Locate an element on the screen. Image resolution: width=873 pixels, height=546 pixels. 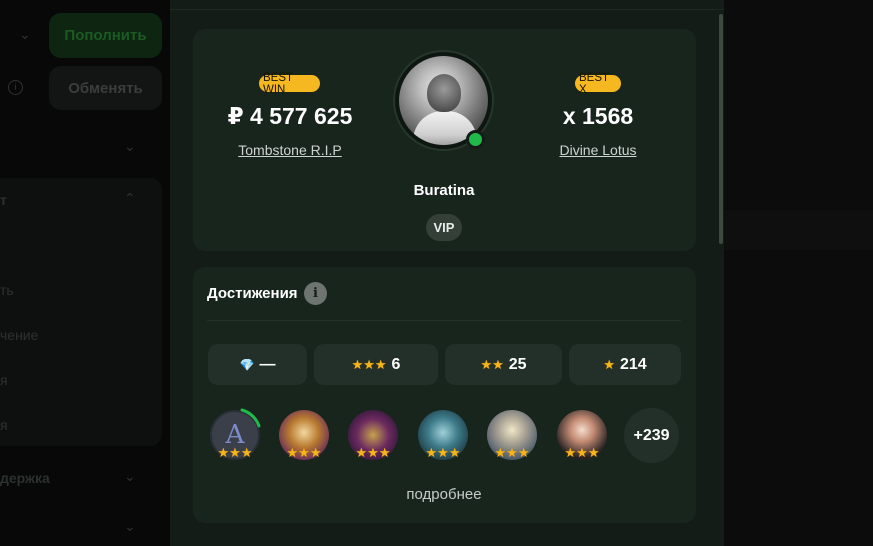
best-win-badge: BEST WIN is located at coordinates (289, 84).